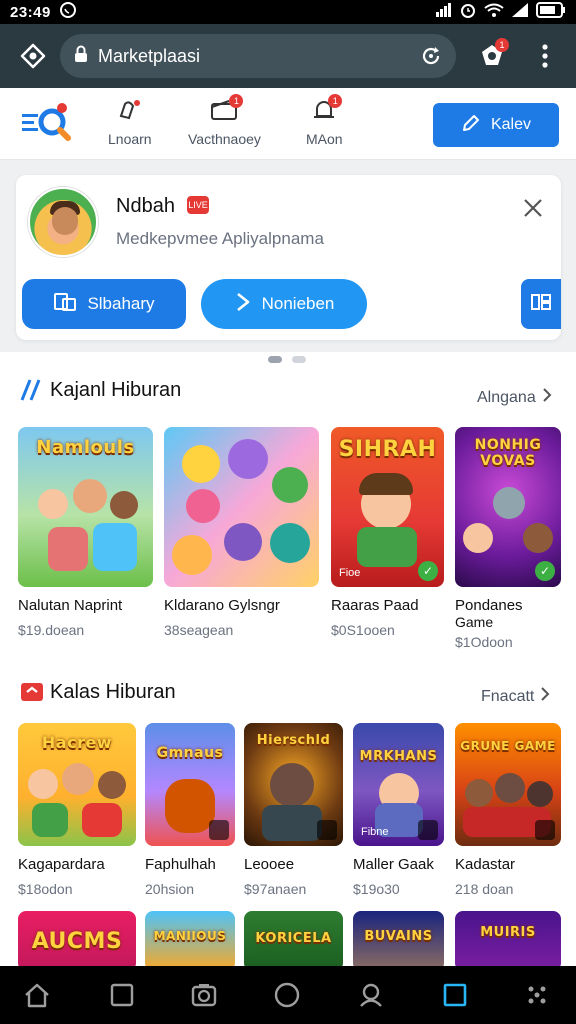 This screenshot has height=1024, width=576. Describe the element at coordinates (145, 206) in the screenshot. I see `profile-name: Ndbah` at that location.